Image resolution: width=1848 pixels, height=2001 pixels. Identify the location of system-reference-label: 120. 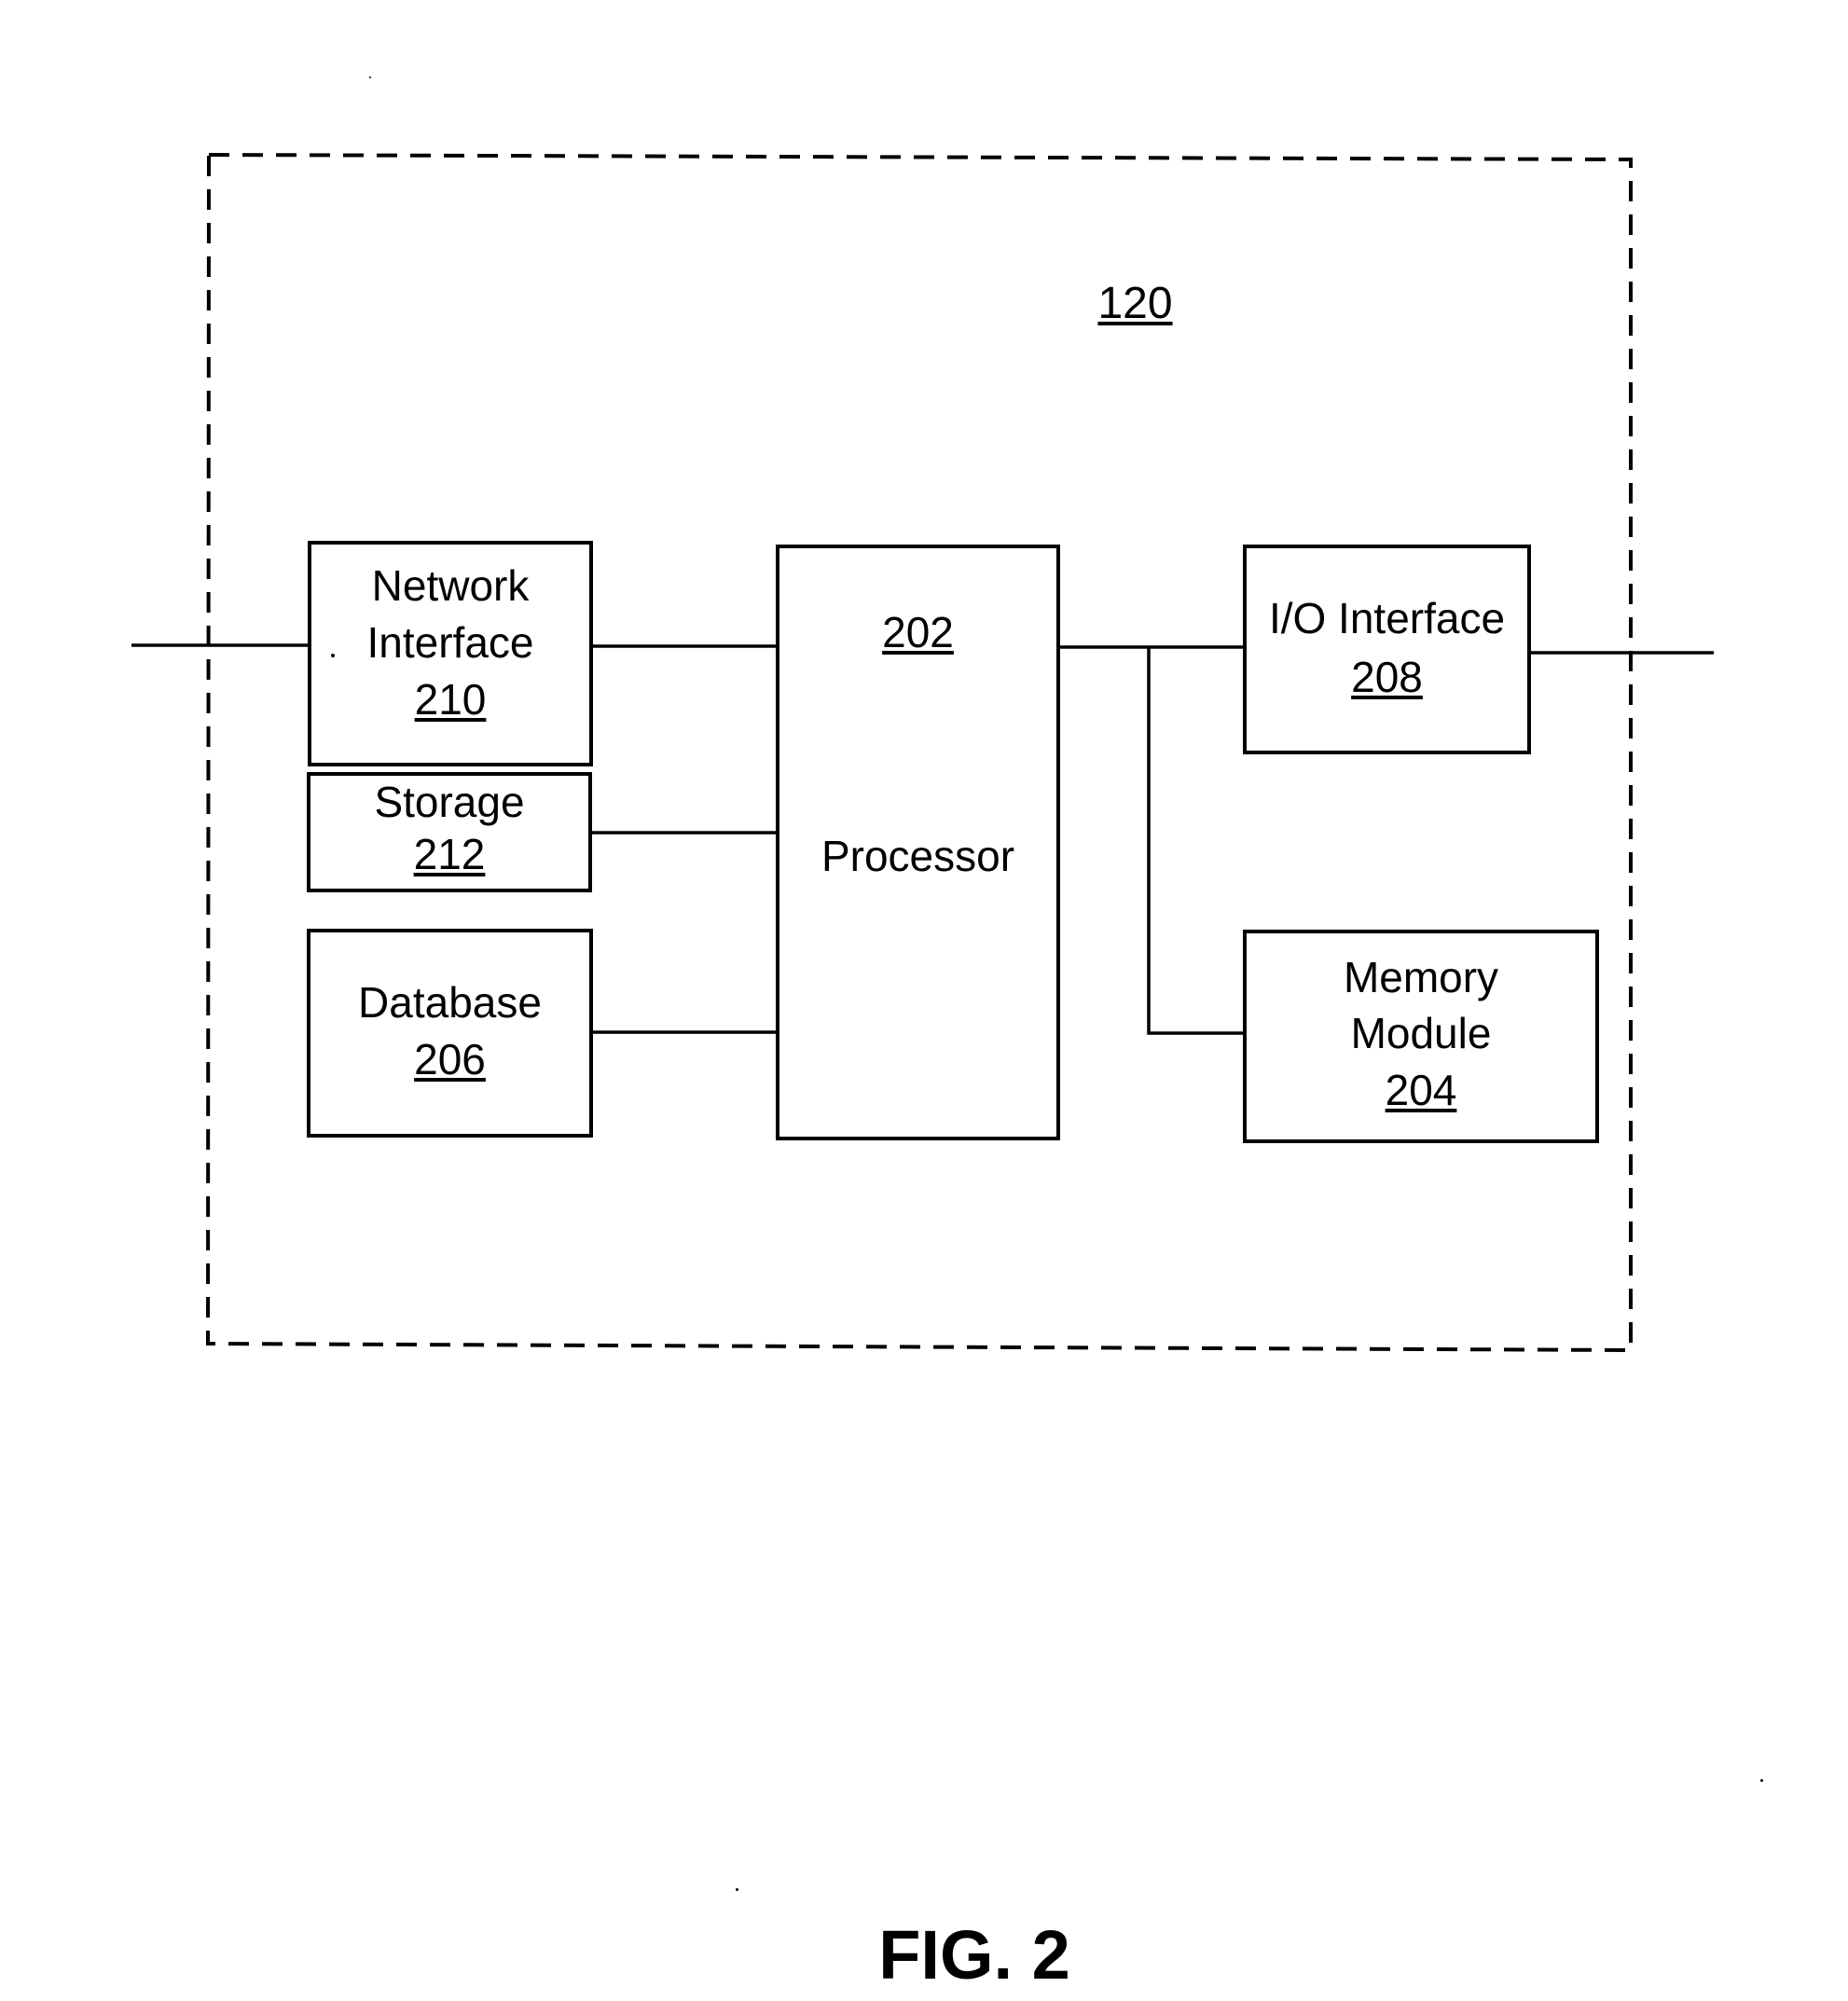
(1135, 304).